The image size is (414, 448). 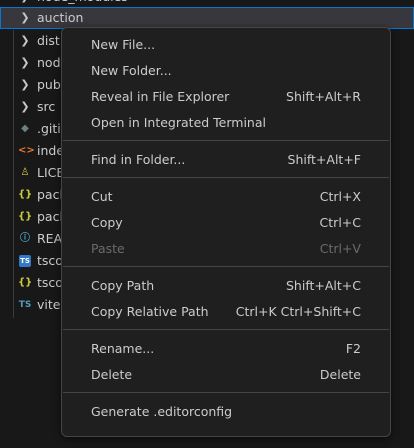 I want to click on git-diamond-icon: ◆, so click(x=25, y=128).